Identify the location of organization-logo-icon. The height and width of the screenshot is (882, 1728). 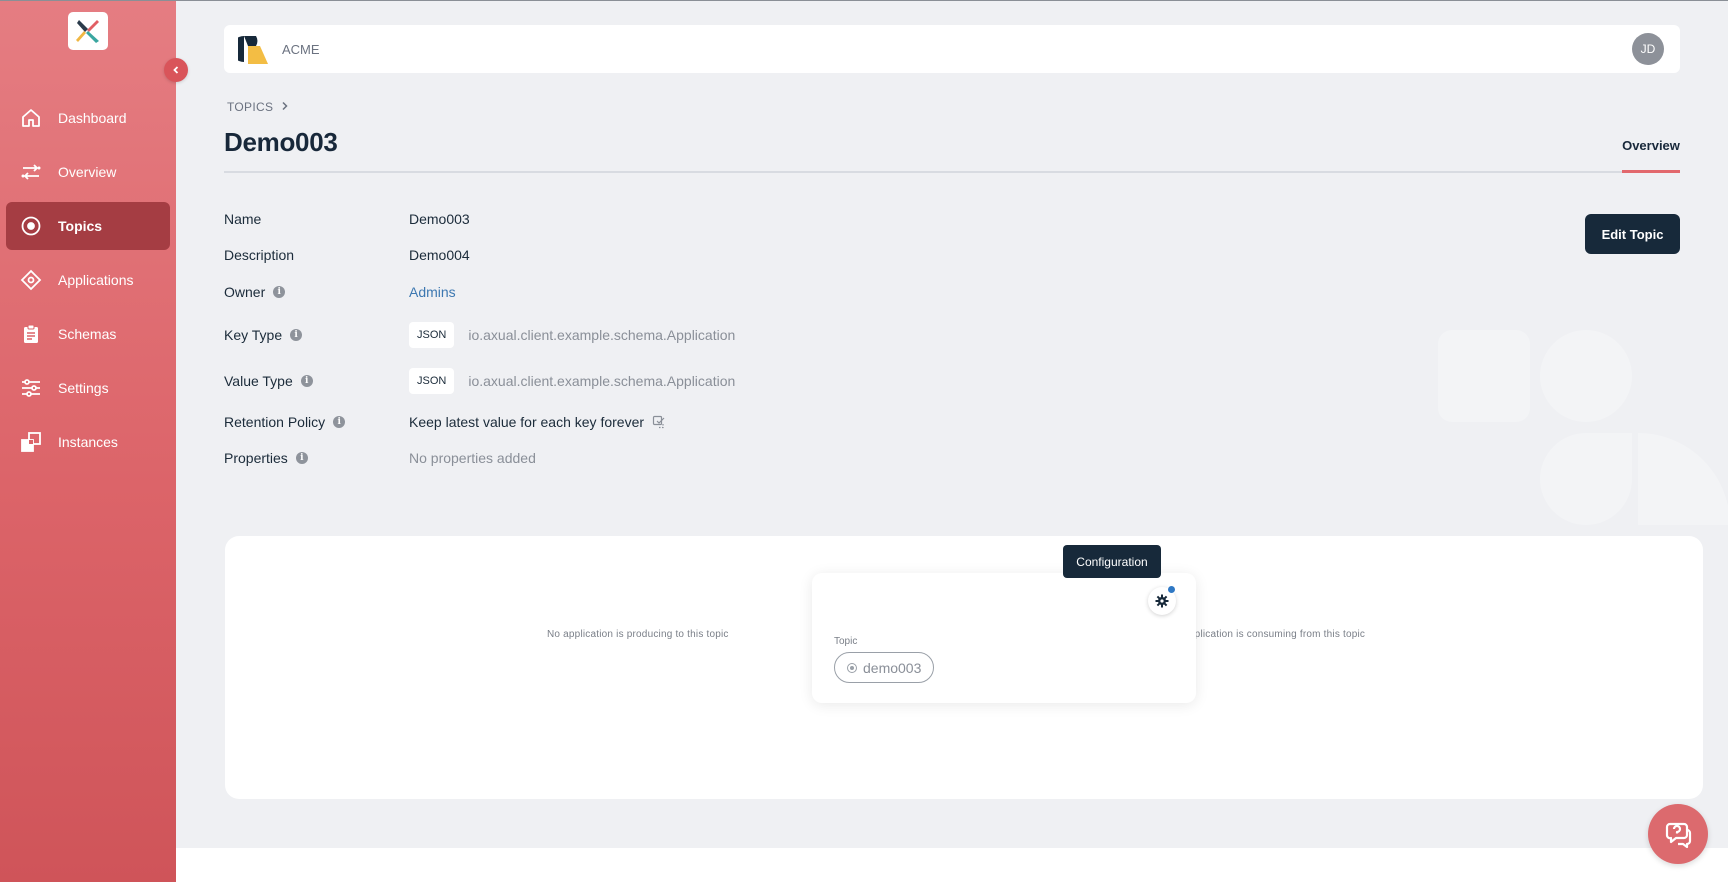
(254, 49).